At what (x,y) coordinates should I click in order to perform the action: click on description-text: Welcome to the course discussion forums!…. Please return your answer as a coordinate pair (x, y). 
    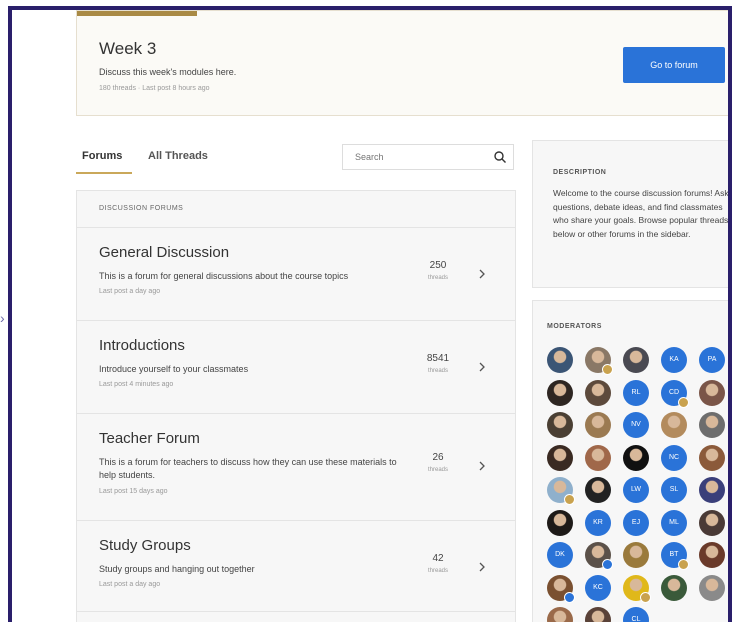
    Looking at the image, I should click on (641, 213).